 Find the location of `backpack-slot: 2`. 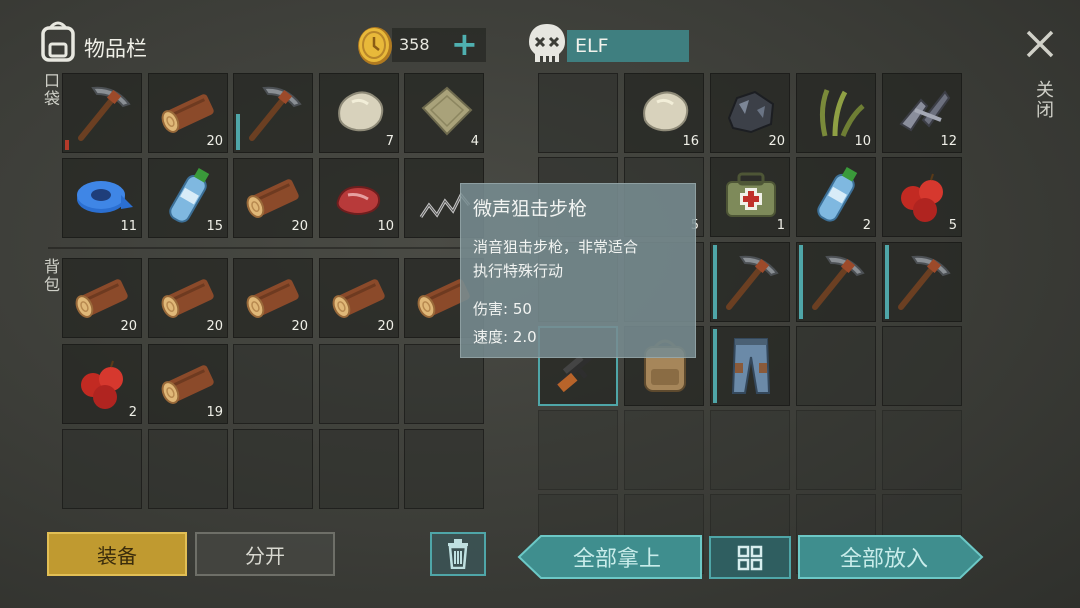

backpack-slot: 2 is located at coordinates (102, 384).